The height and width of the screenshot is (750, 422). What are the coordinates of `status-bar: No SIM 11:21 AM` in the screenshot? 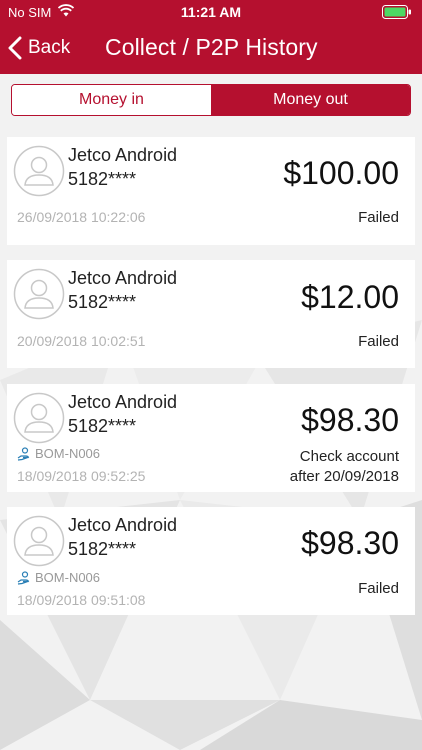 It's located at (211, 12).